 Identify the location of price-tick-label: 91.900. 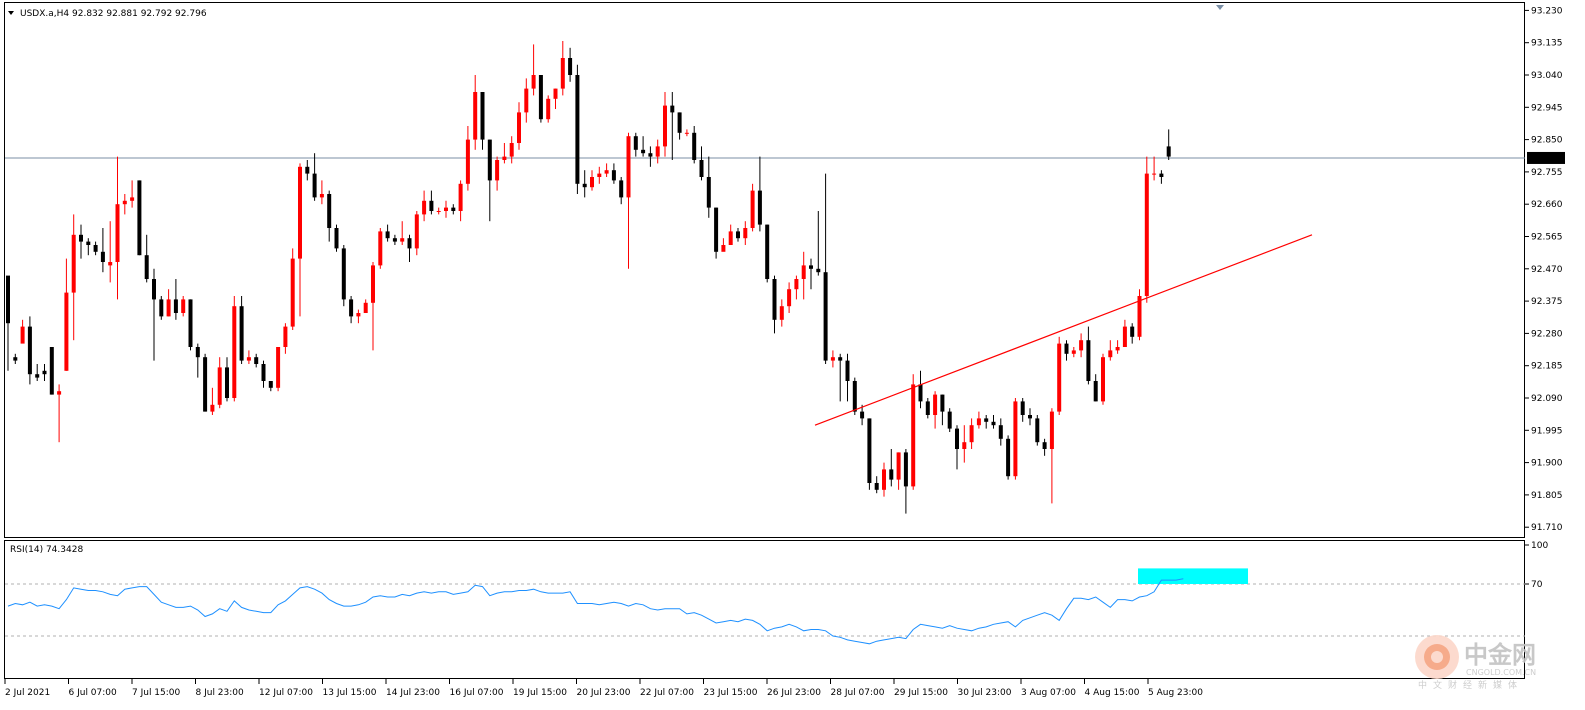
(1547, 464).